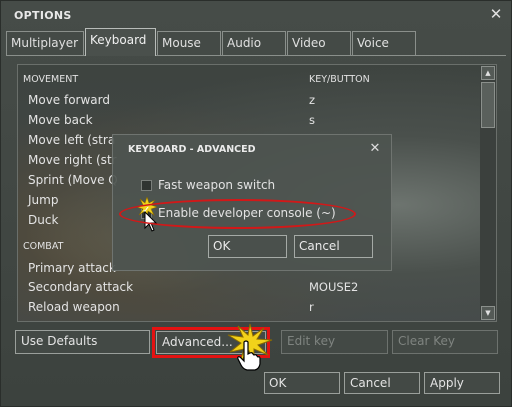 This screenshot has height=407, width=512. Describe the element at coordinates (312, 120) in the screenshot. I see `binding-key: s` at that location.